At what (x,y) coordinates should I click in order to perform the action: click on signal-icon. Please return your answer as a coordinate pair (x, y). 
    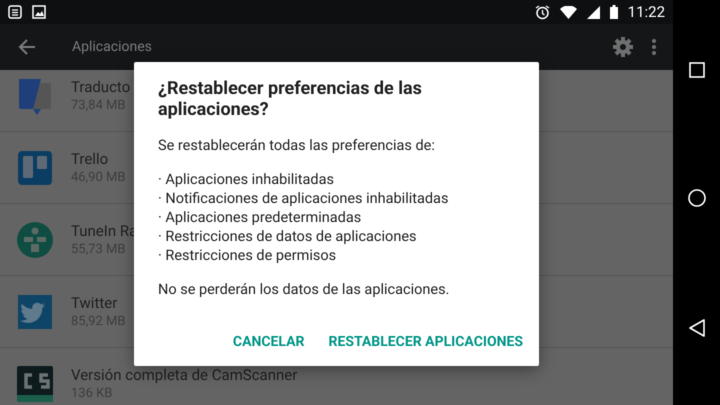
    Looking at the image, I should click on (593, 12).